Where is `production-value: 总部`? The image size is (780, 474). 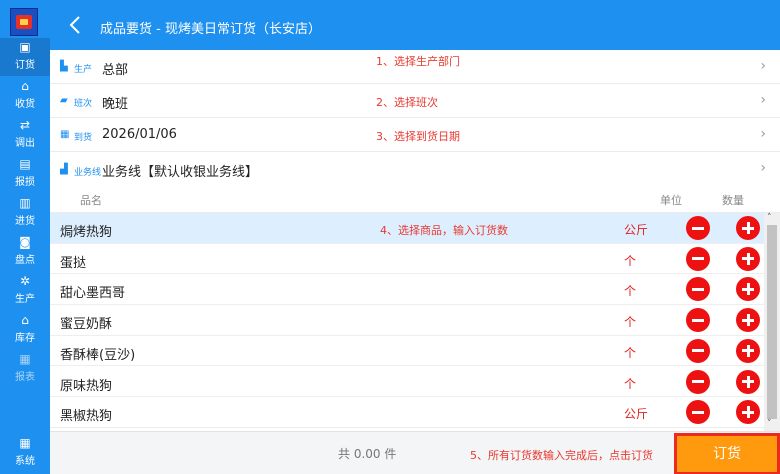 production-value: 总部 is located at coordinates (115, 70).